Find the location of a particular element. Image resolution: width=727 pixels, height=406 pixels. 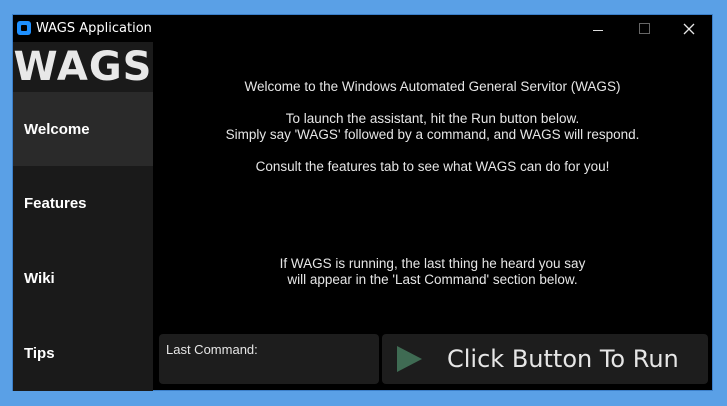

title-bar: WAGS Application is located at coordinates (362, 28).